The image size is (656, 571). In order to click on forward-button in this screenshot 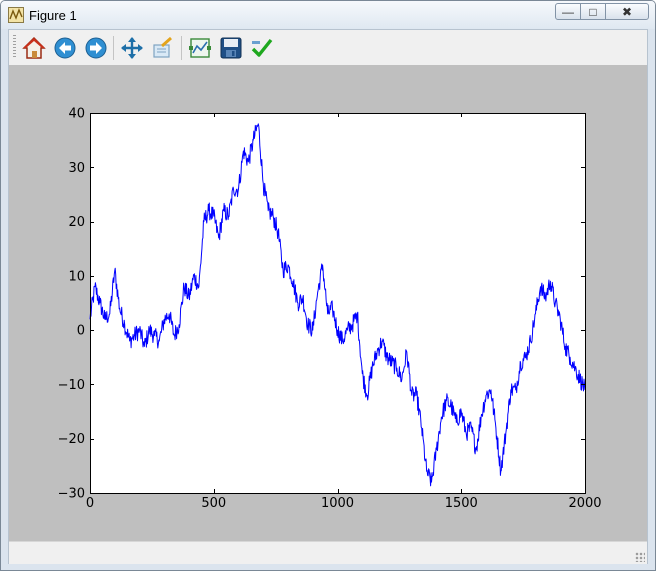, I will do `click(96, 48)`.